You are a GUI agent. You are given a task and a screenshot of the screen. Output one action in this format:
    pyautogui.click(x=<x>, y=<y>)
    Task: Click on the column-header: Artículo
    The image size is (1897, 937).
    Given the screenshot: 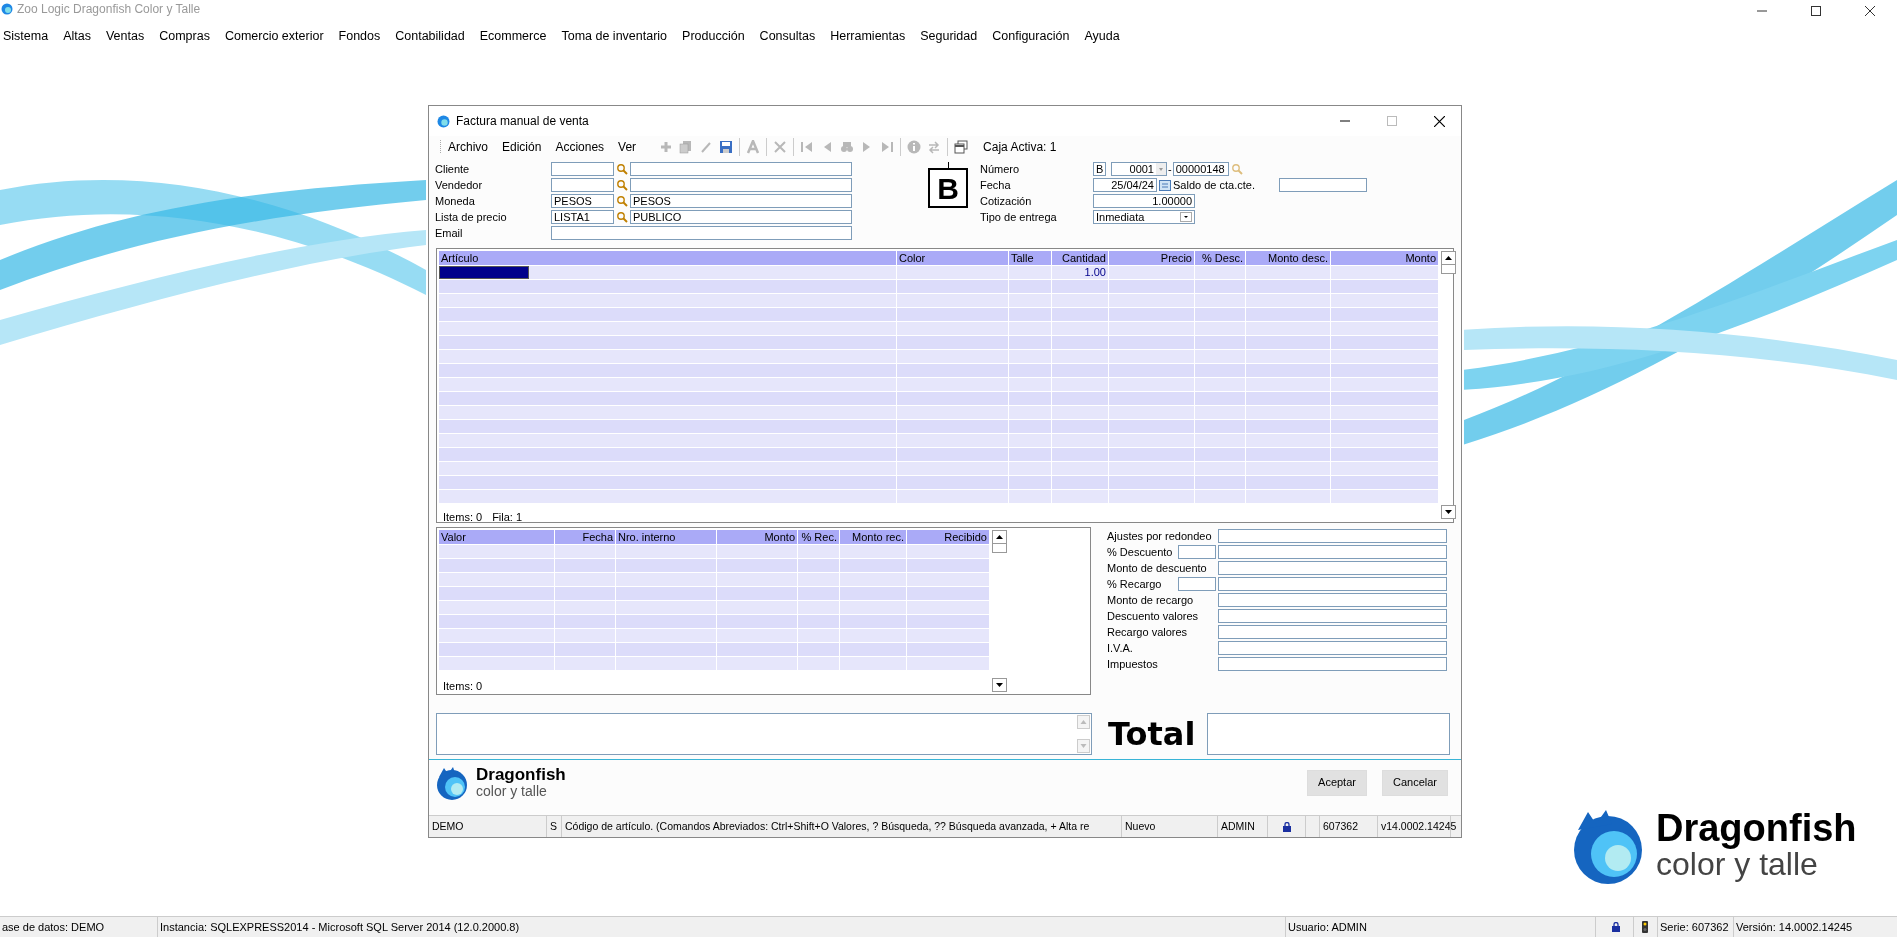 What is the action you would take?
    pyautogui.click(x=668, y=258)
    